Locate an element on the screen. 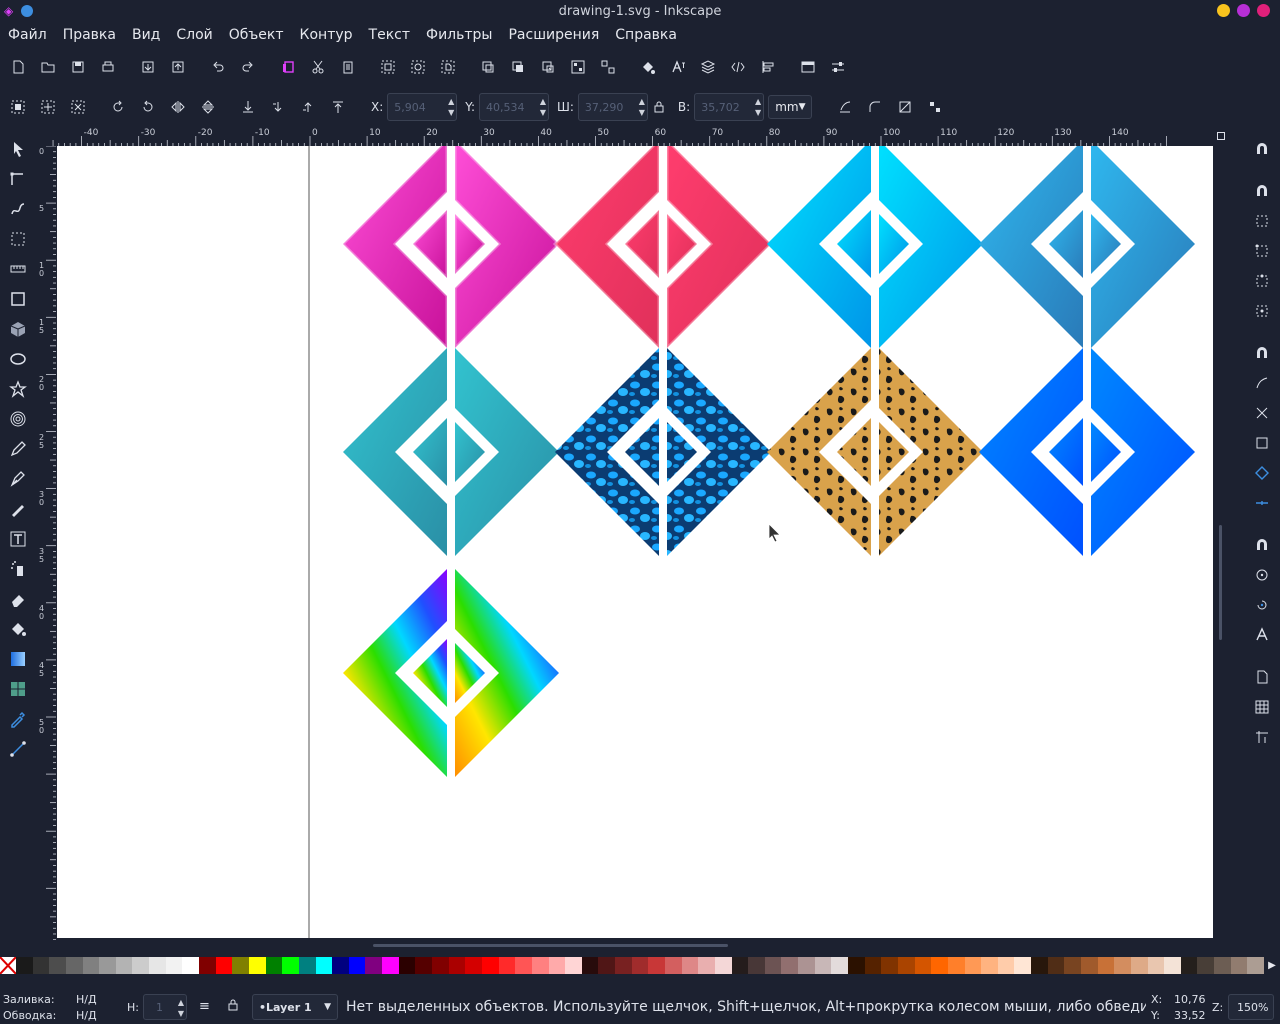 The width and height of the screenshot is (1280, 1024). menu-filters: Фильтры is located at coordinates (459, 35).